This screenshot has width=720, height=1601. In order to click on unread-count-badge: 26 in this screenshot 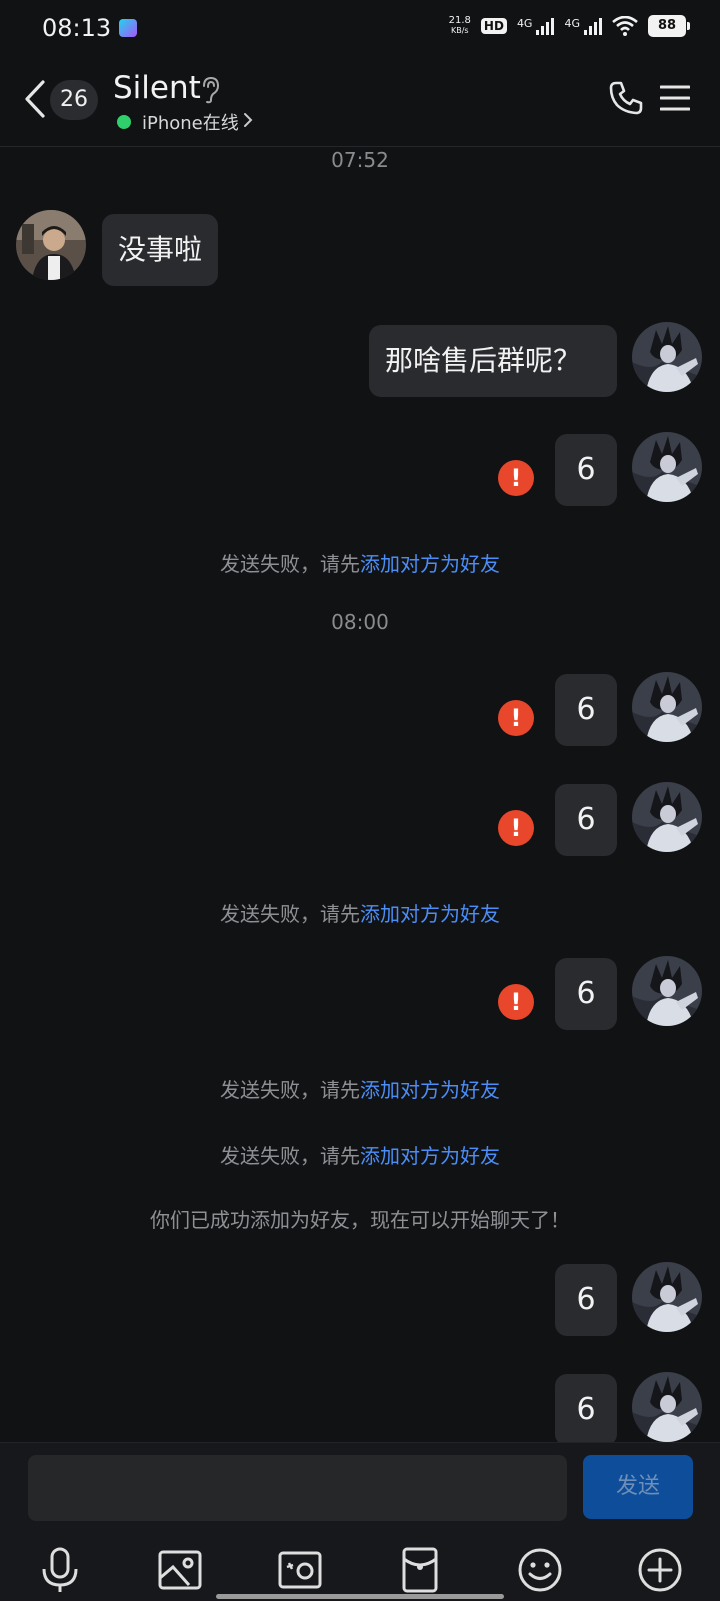, I will do `click(74, 100)`.